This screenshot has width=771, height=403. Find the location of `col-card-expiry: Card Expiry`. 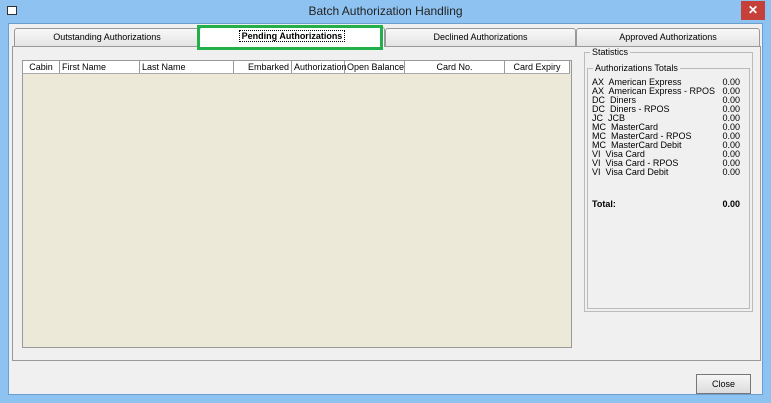

col-card-expiry: Card Expiry is located at coordinates (537, 67).